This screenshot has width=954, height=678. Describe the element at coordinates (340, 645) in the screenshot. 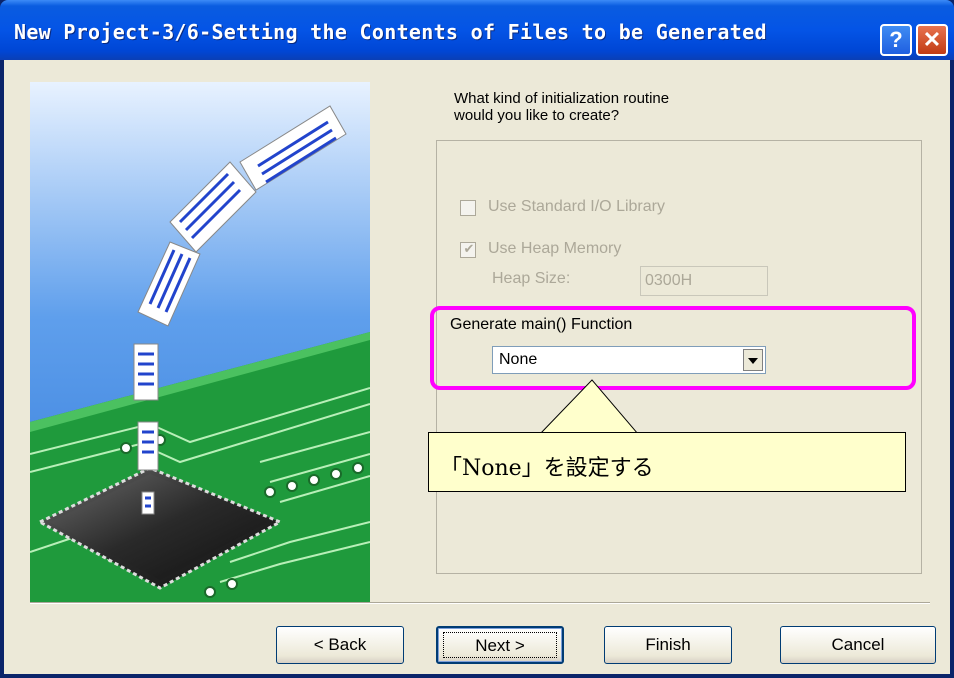

I see `back-button: < Back` at that location.